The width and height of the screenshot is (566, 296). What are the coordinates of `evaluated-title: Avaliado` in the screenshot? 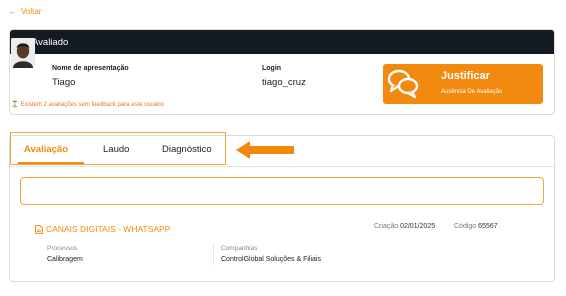 It's located at (50, 42).